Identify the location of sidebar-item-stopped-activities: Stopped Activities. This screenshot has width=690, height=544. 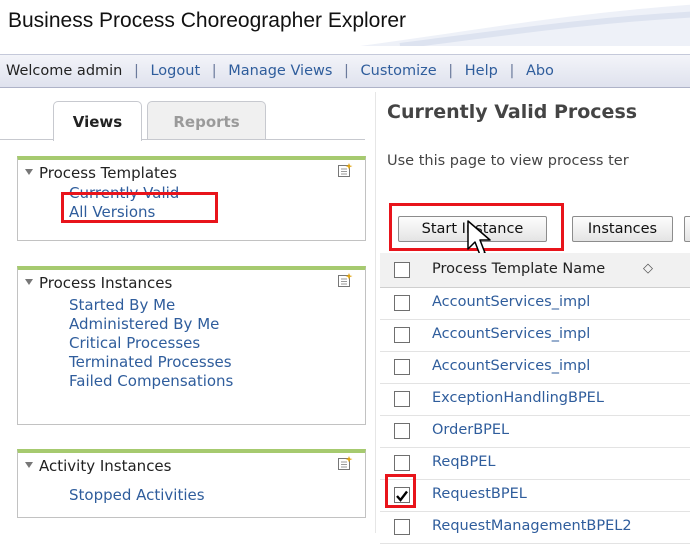
(217, 495).